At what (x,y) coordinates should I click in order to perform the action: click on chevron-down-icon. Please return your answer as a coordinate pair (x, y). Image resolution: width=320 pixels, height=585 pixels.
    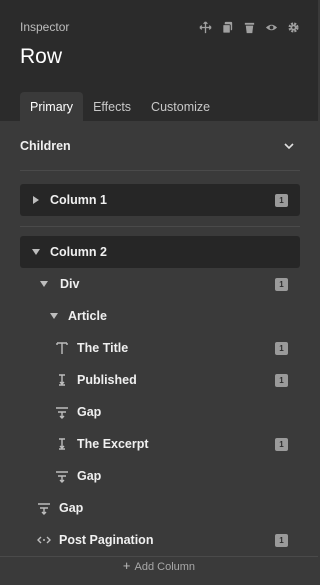
    Looking at the image, I should click on (289, 146).